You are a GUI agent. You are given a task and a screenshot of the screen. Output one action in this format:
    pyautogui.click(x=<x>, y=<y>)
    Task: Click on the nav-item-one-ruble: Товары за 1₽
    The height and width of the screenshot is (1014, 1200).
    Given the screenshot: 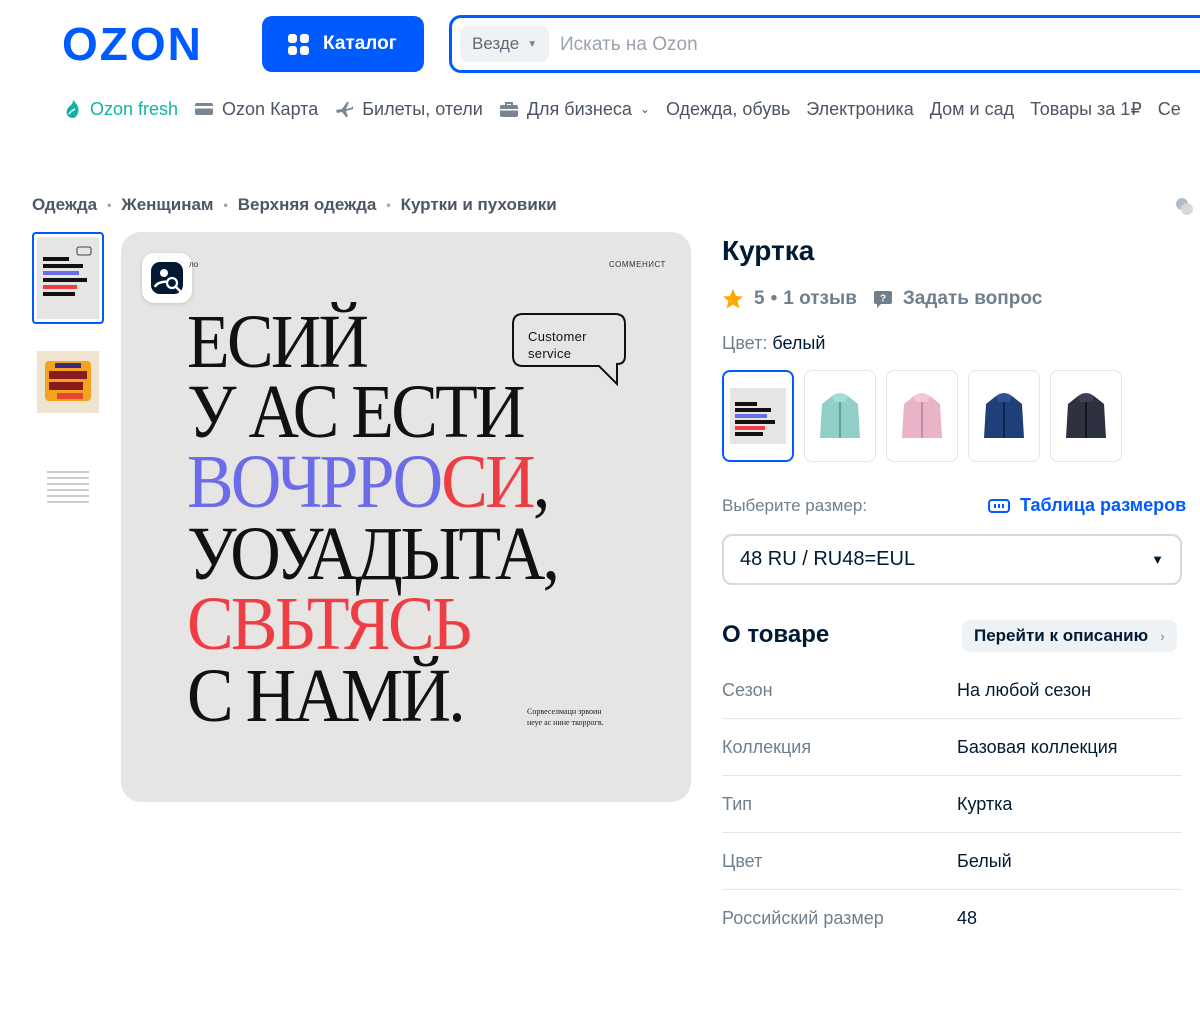 What is the action you would take?
    pyautogui.click(x=1086, y=109)
    